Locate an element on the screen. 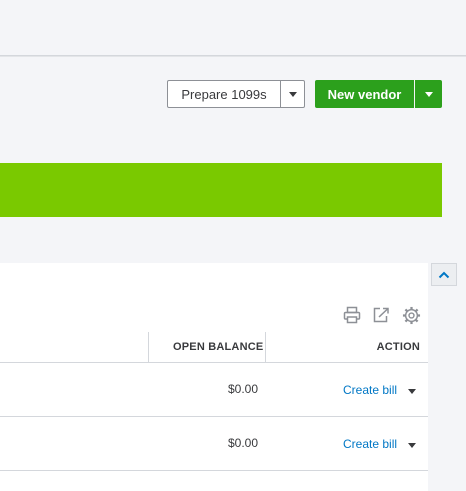  prepare-1099s-dropdown-button is located at coordinates (292, 94).